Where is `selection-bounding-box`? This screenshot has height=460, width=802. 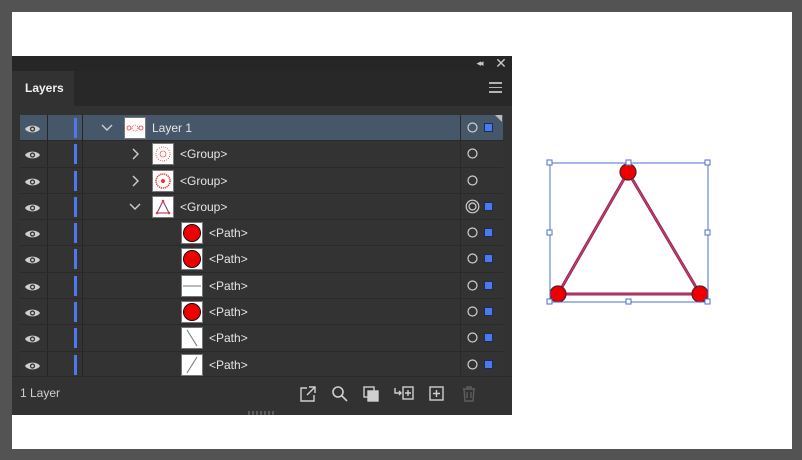
selection-bounding-box is located at coordinates (628, 232).